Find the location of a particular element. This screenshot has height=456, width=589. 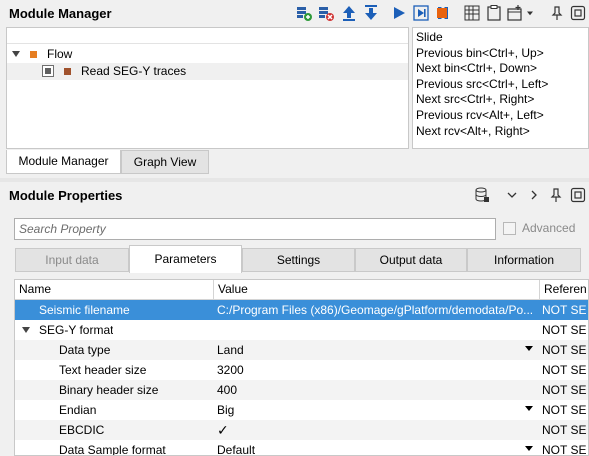

table-row: Data type Land NOT SE is located at coordinates (301, 350).